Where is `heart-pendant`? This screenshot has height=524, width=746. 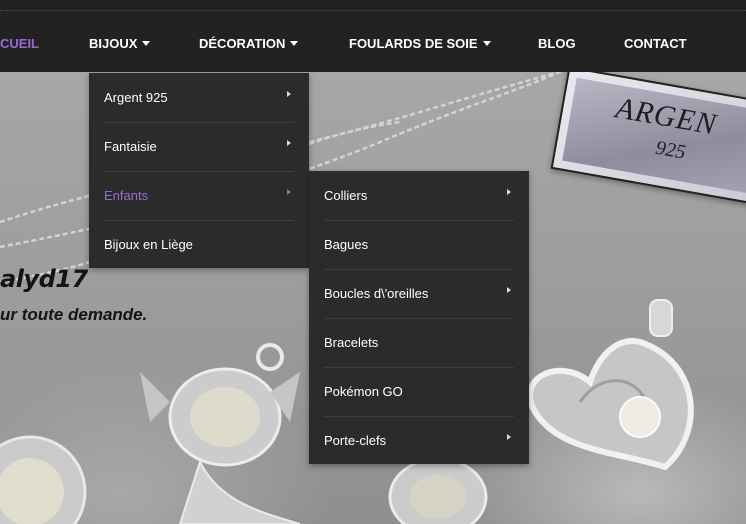 heart-pendant is located at coordinates (610, 385).